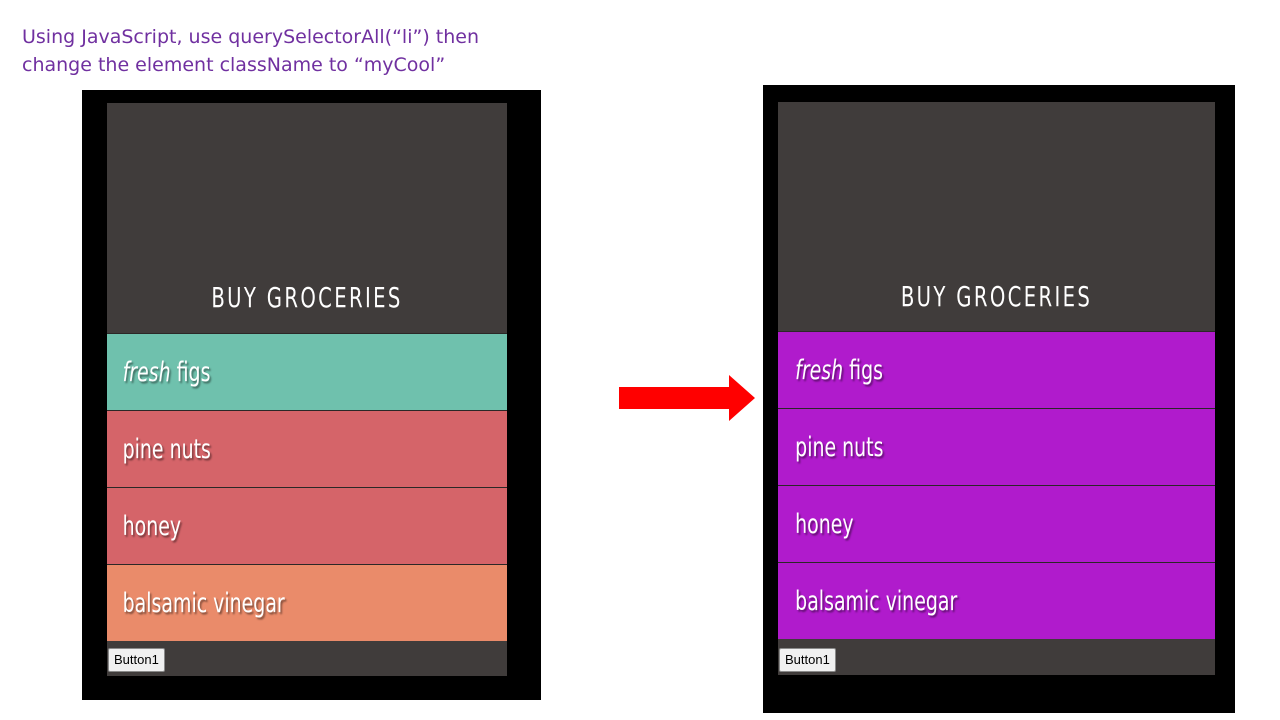 Image resolution: width=1280 pixels, height=720 pixels. Describe the element at coordinates (234, 65) in the screenshot. I see `caption-line-2: change the element className to “myCool”` at that location.